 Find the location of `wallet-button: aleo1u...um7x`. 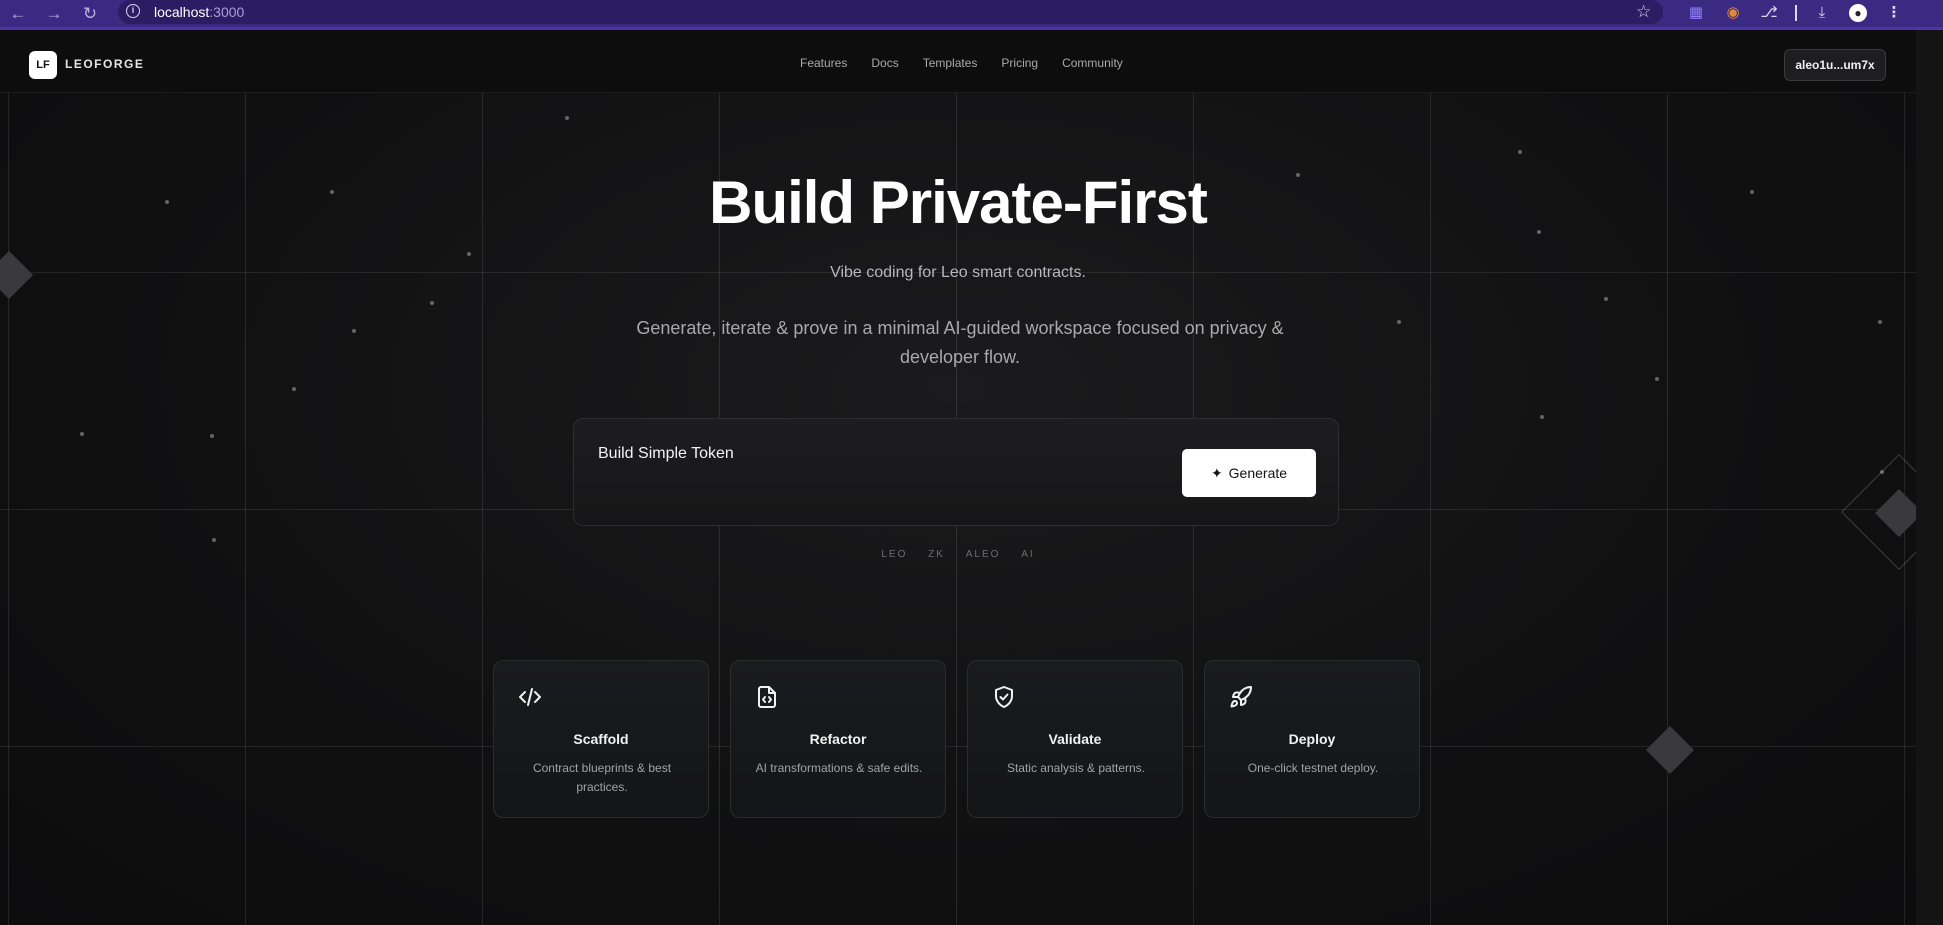

wallet-button: aleo1u...um7x is located at coordinates (1835, 65).